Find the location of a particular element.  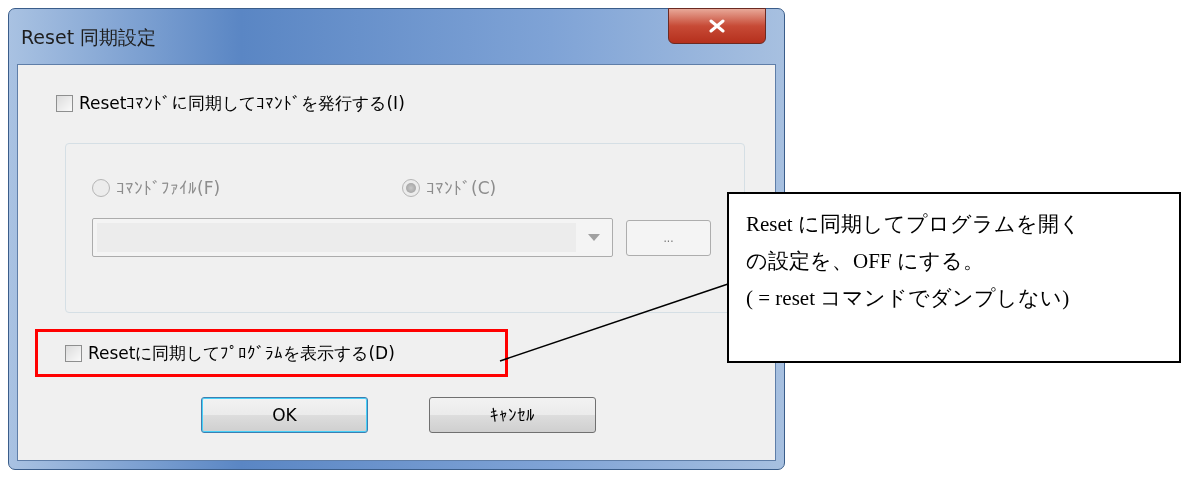

dropdown-arrow-icon is located at coordinates (594, 237).